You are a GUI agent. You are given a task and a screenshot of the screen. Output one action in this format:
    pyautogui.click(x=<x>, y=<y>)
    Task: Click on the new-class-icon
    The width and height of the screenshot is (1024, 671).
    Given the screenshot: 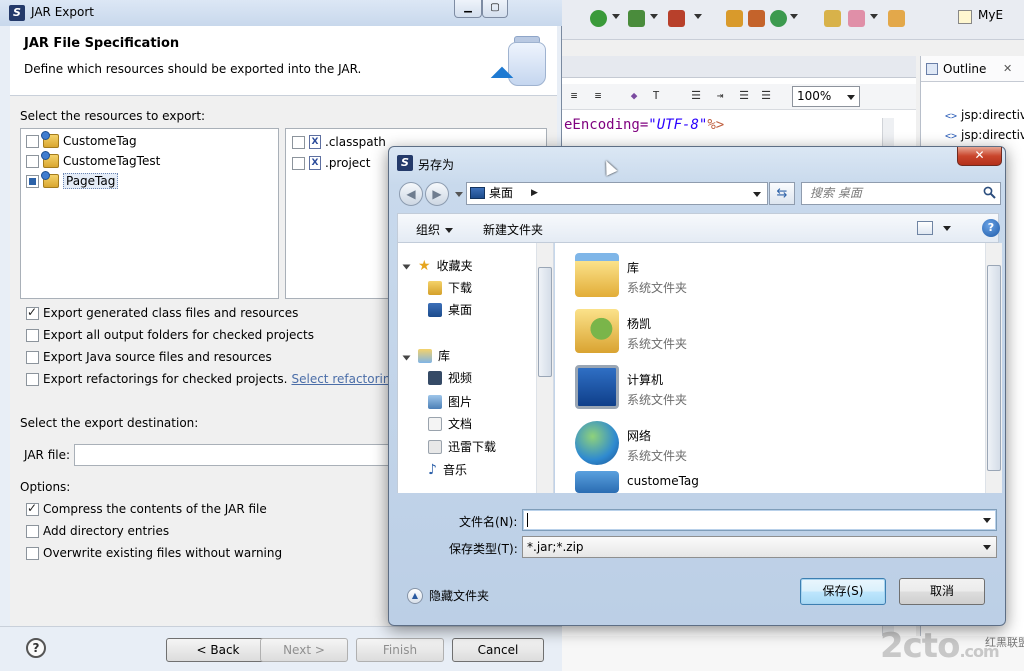 What is the action you would take?
    pyautogui.click(x=778, y=18)
    